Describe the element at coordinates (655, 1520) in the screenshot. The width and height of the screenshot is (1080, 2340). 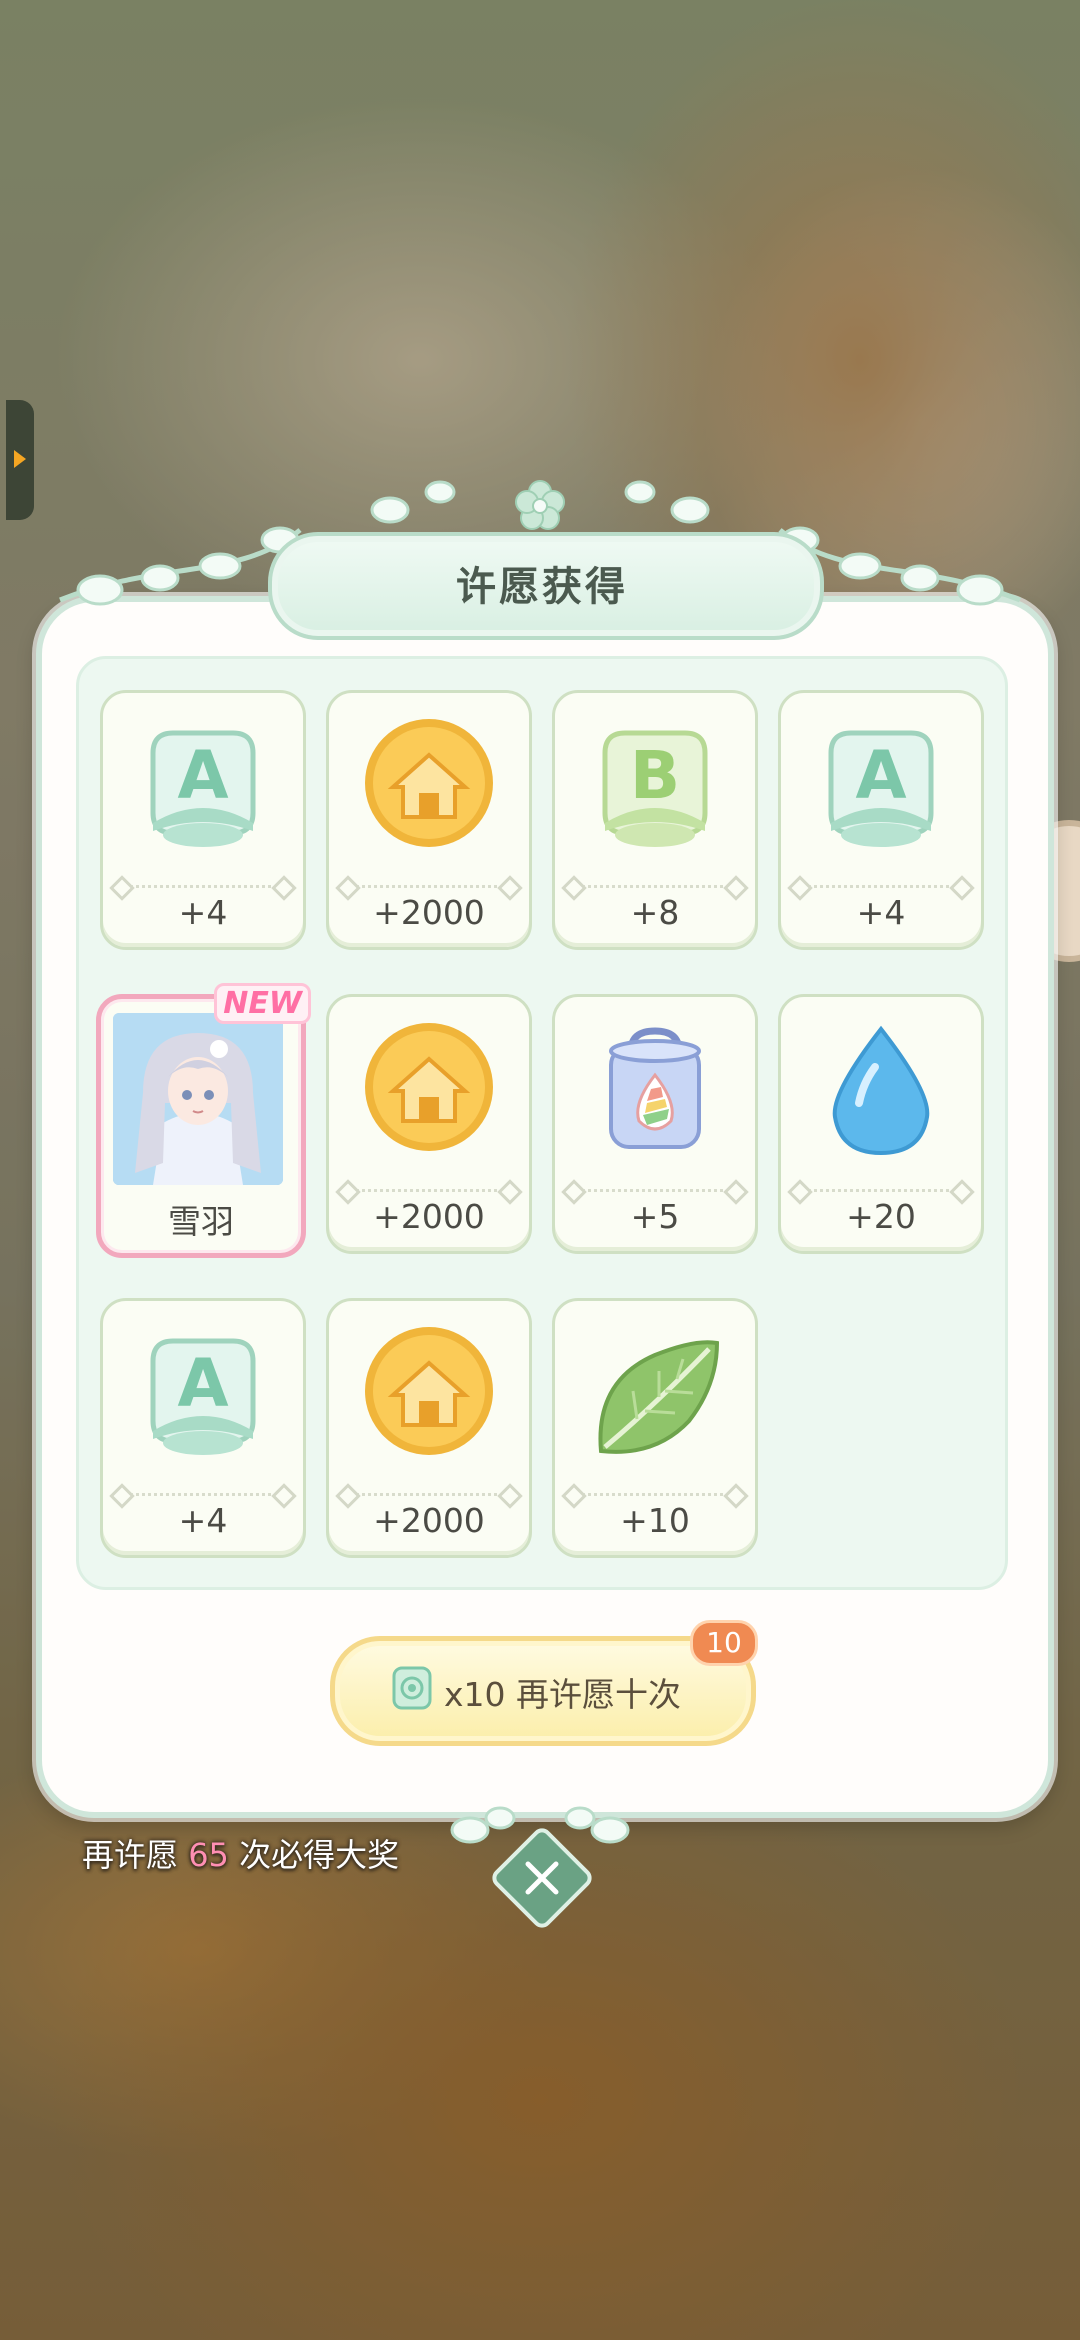
I see `reward-quantity: +10` at that location.